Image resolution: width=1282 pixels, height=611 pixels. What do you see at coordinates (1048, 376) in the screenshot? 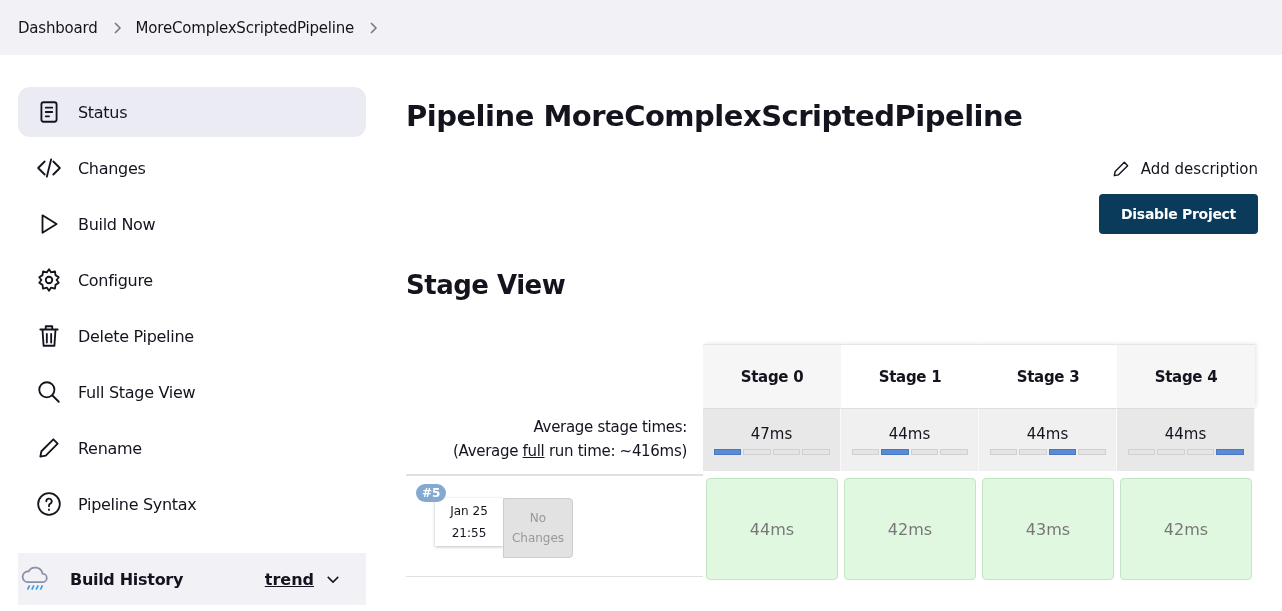
I see `stage-header: Stage 3` at bounding box center [1048, 376].